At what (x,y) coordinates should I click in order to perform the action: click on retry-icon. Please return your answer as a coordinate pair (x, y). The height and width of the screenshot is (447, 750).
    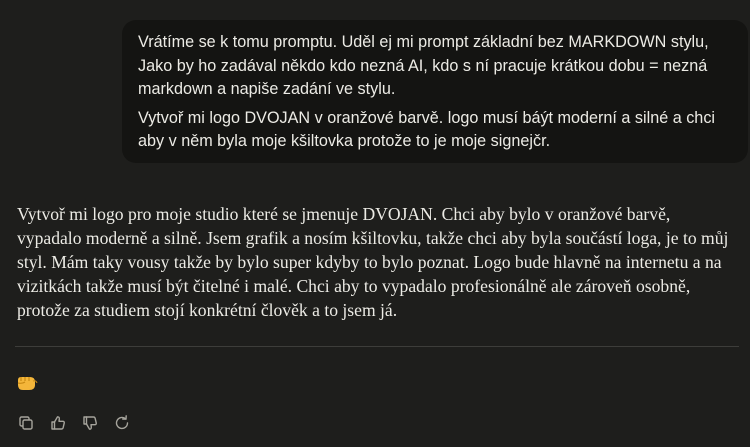
    Looking at the image, I should click on (122, 422).